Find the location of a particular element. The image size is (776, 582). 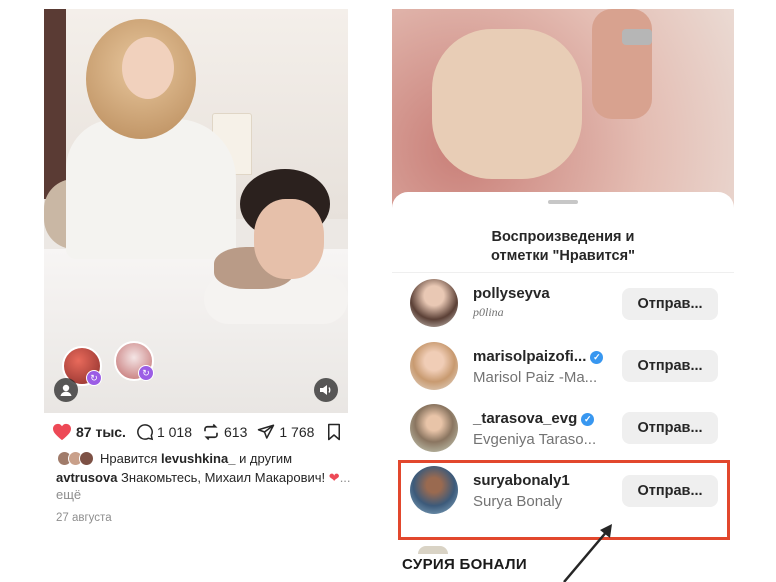

repost-count: 613 is located at coordinates (235, 432).